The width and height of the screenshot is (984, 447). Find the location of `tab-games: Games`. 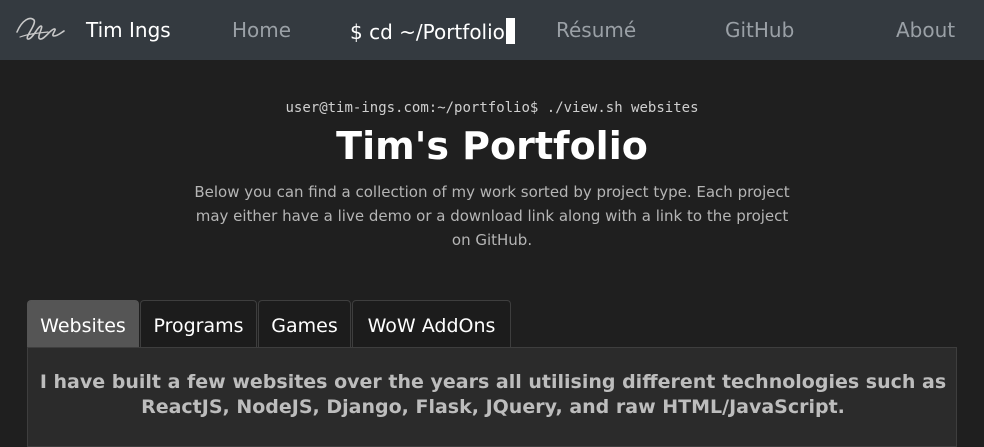

tab-games: Games is located at coordinates (304, 323).